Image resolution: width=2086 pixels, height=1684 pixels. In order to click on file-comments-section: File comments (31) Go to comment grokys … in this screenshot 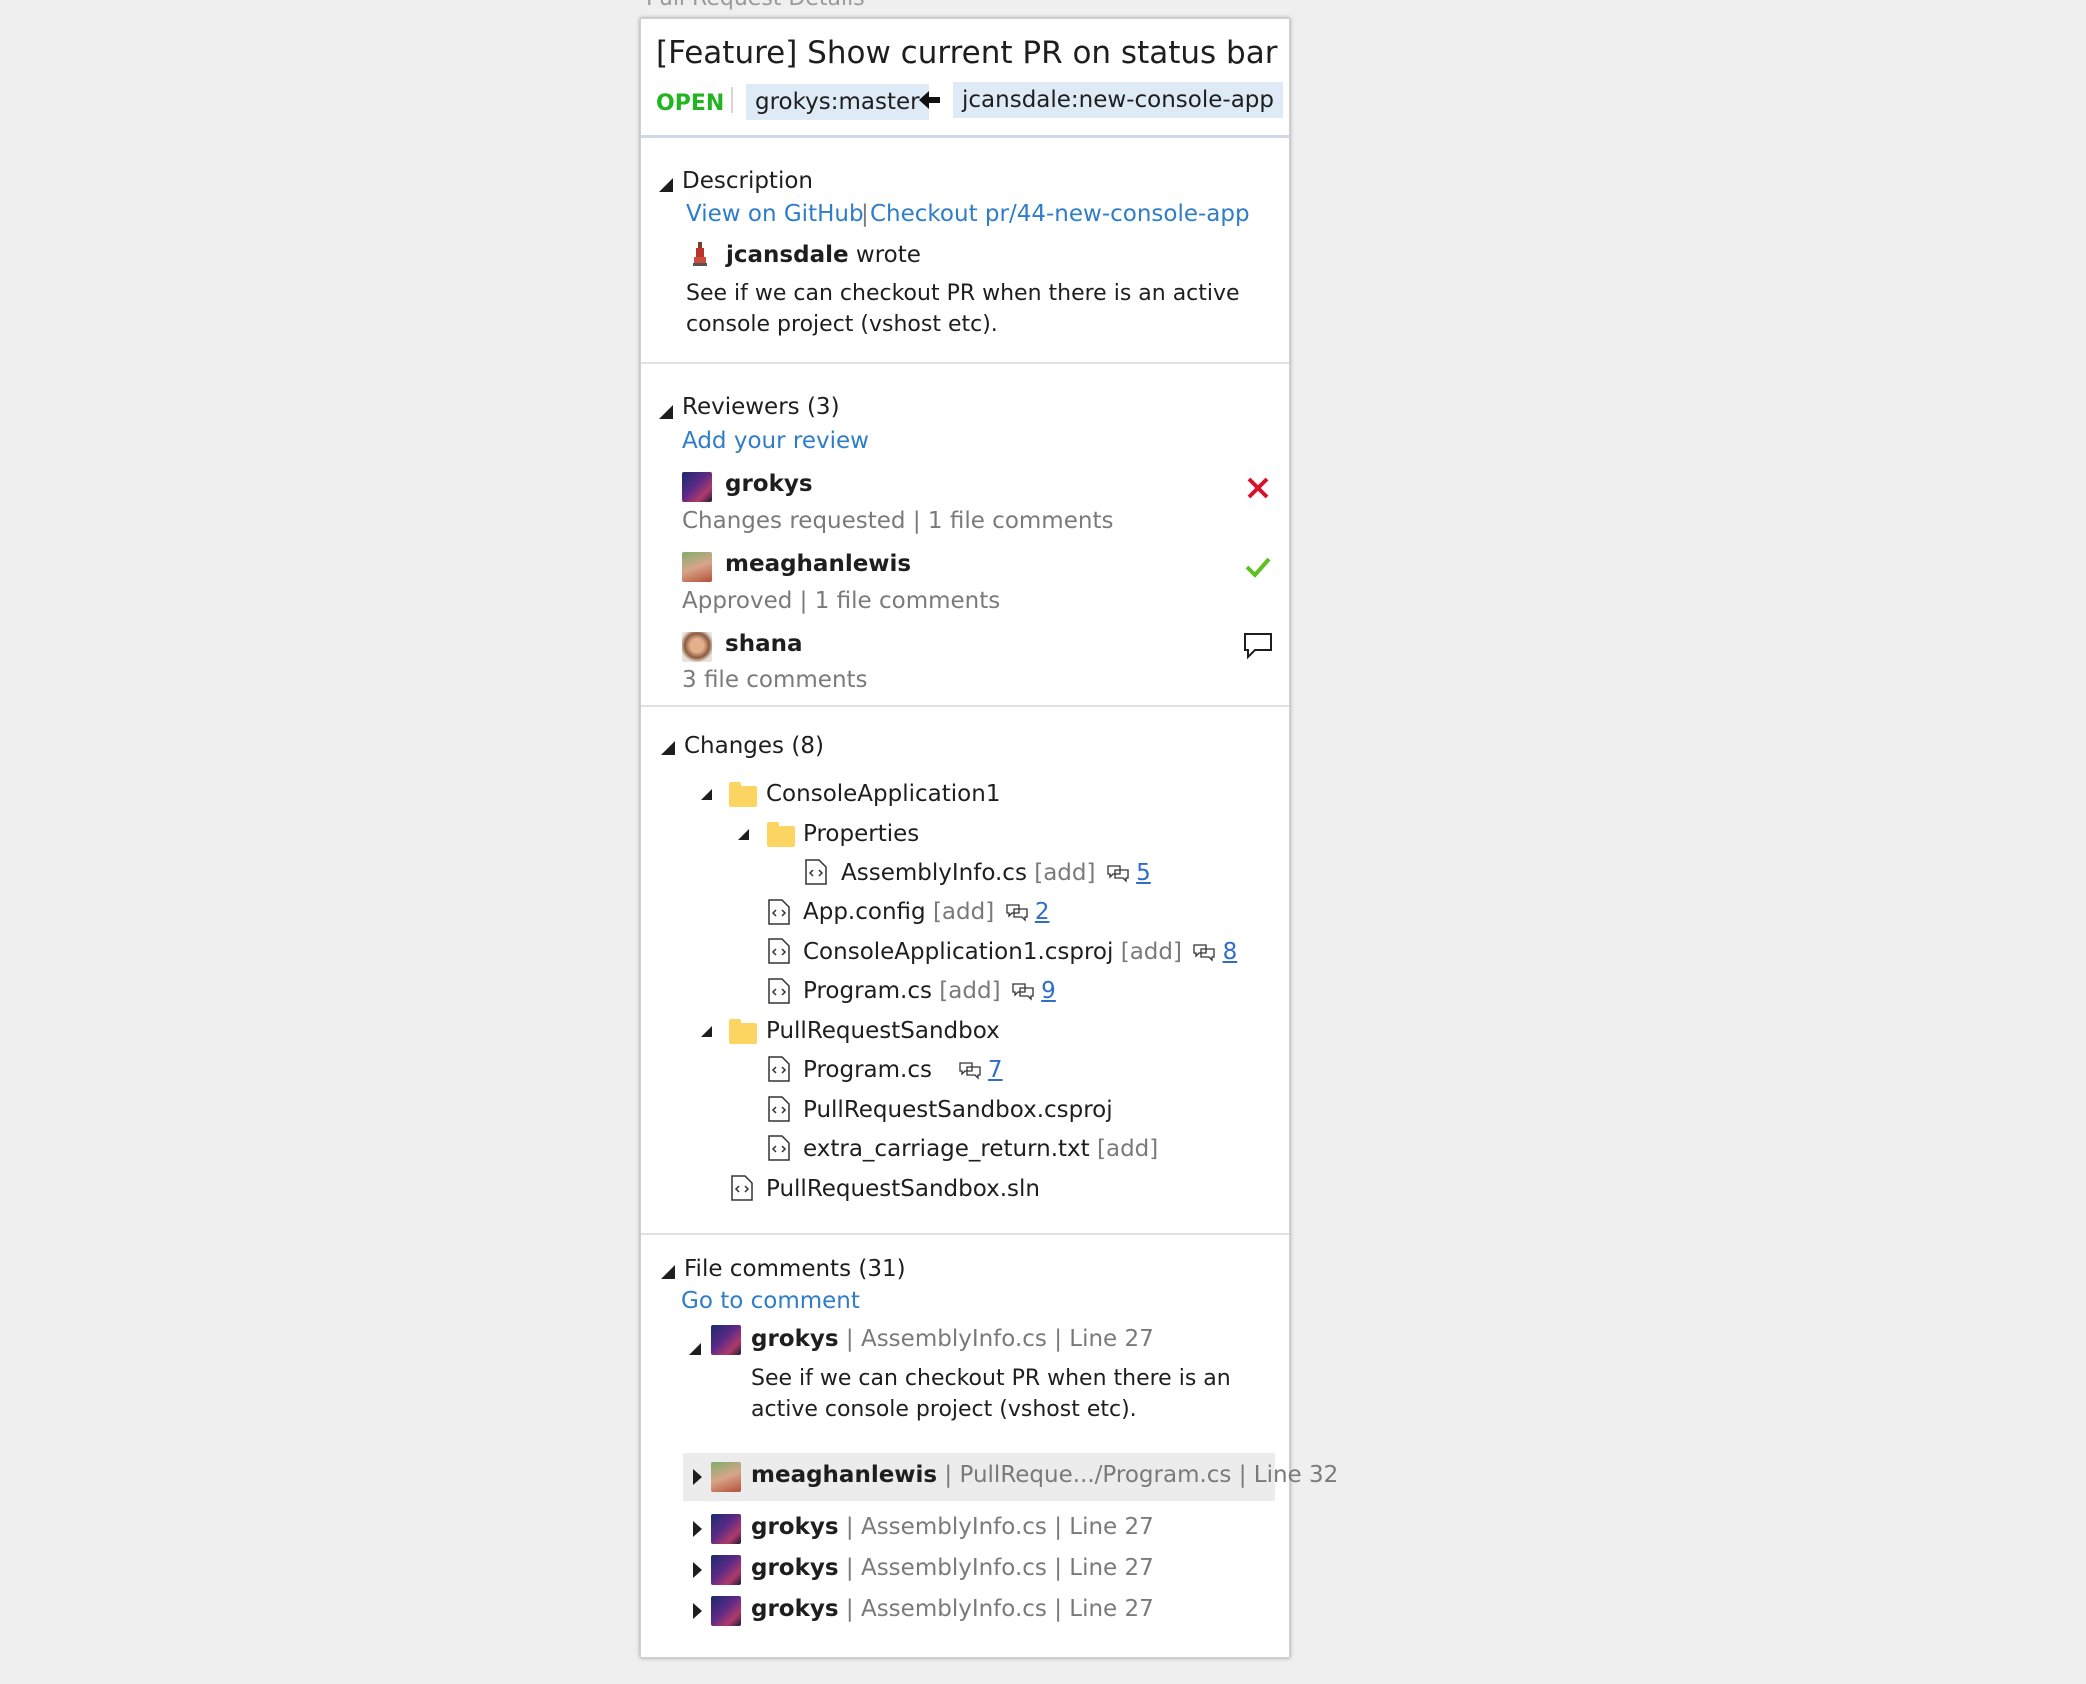, I will do `click(989, 1445)`.